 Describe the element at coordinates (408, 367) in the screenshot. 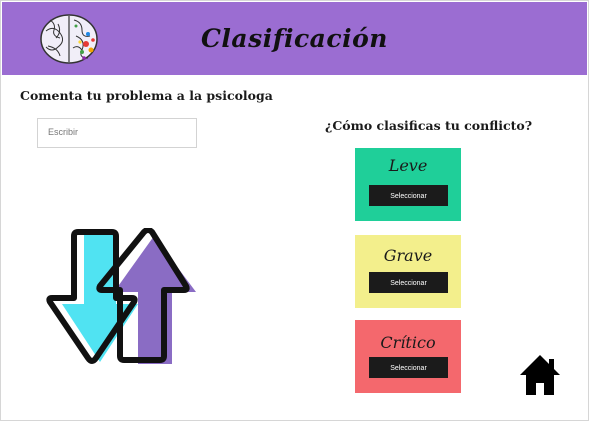

I see `select-critico-button: Seleccionar` at that location.